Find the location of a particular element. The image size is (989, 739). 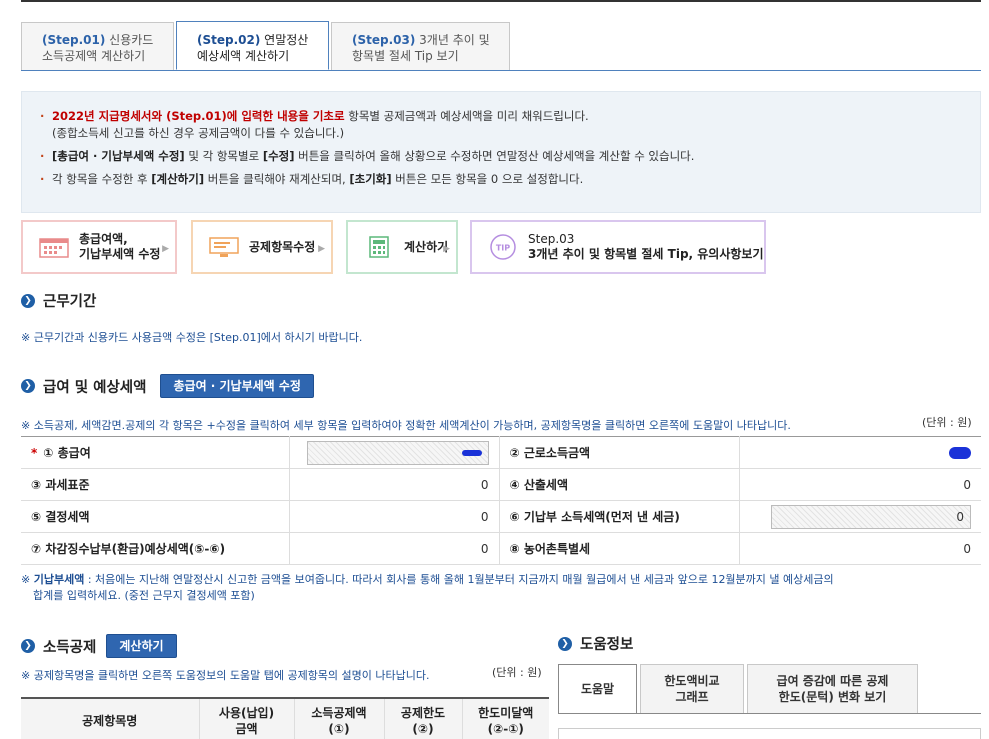

tab-label: 도움말 is located at coordinates (597, 689).